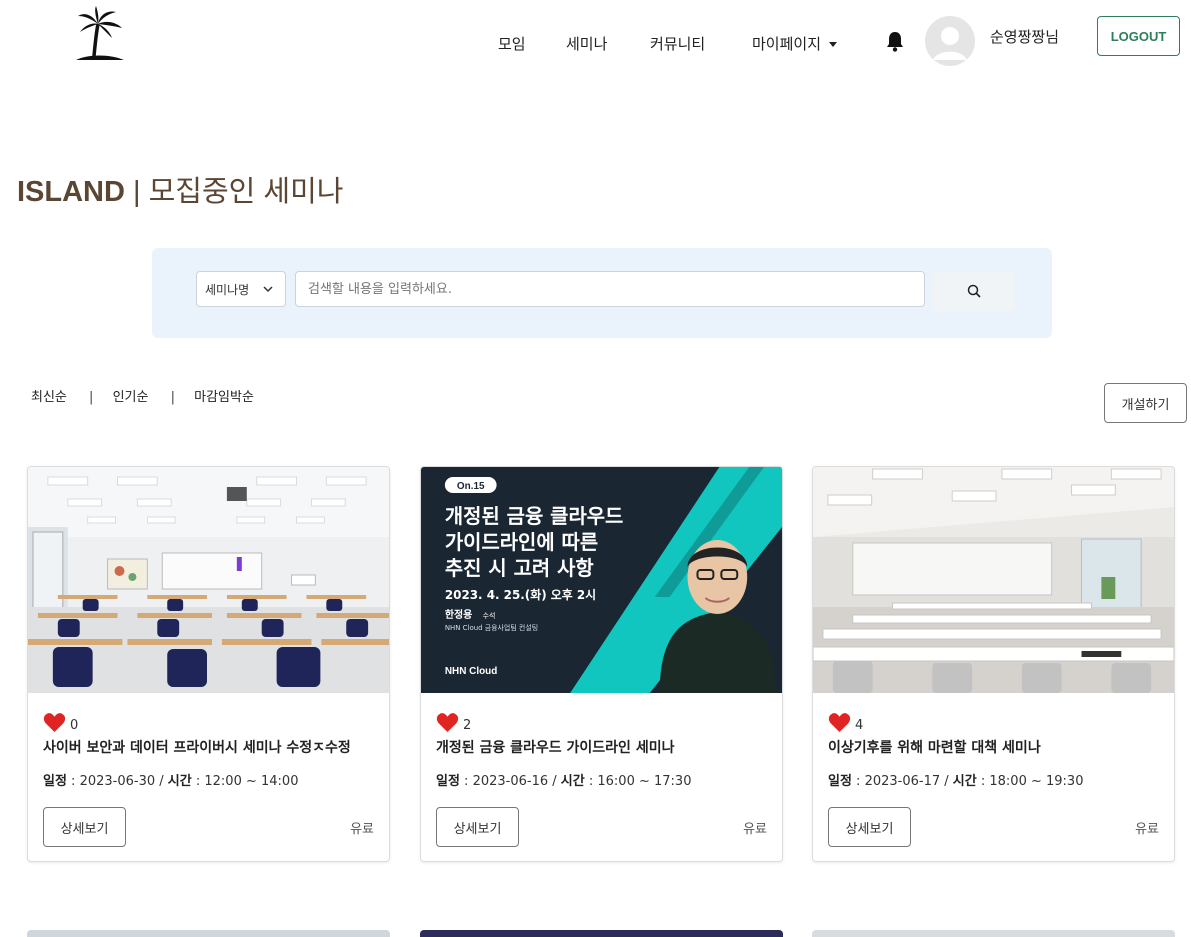  Describe the element at coordinates (610, 289) in the screenshot. I see `search-input` at that location.